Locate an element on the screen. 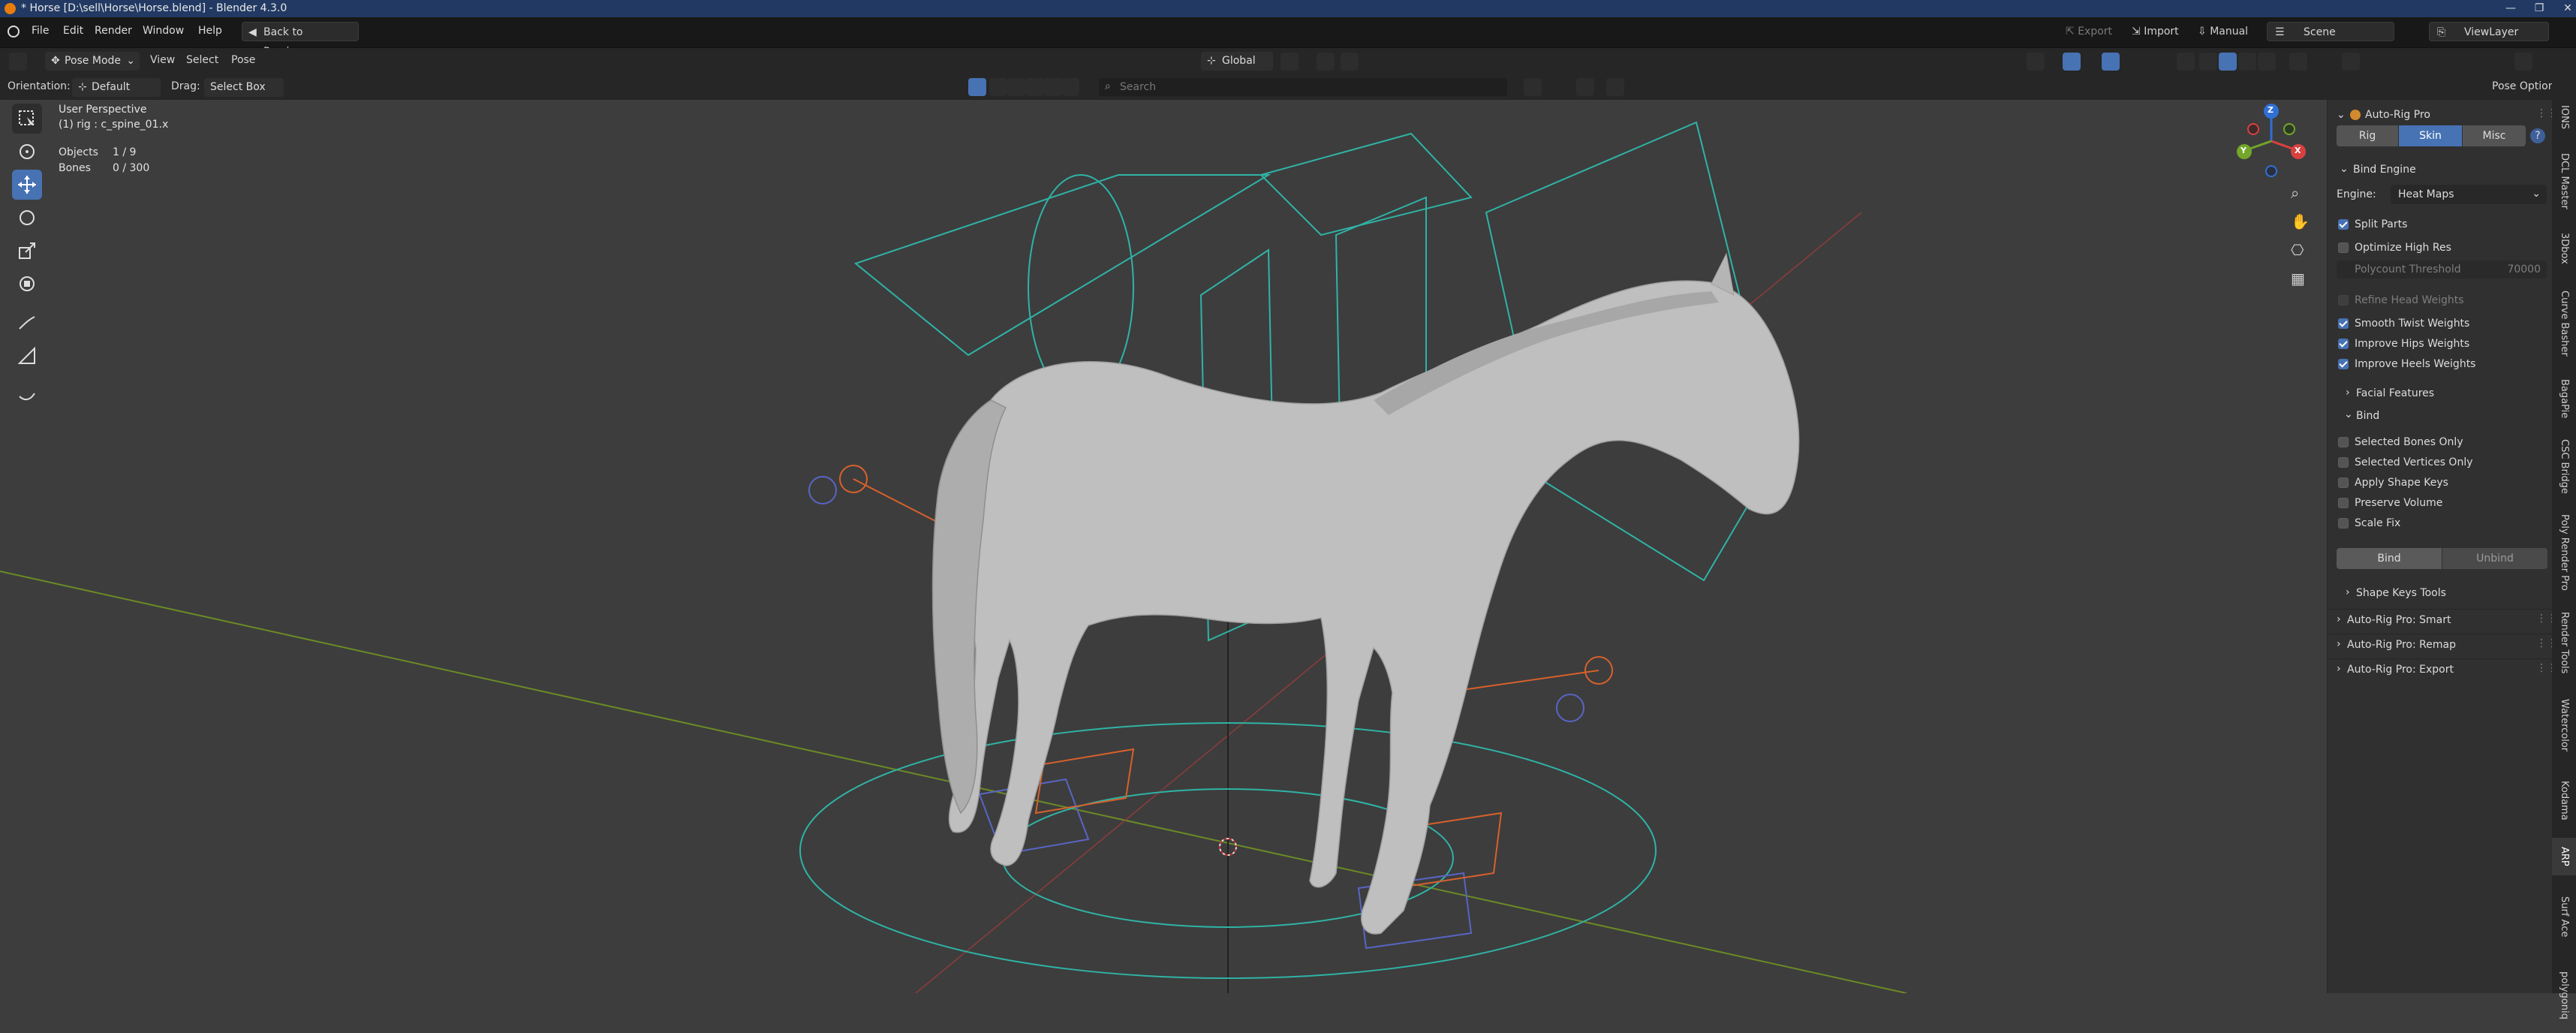 This screenshot has width=2576, height=1033. navigation-gizmo: Z X Y is located at coordinates (2271, 141).